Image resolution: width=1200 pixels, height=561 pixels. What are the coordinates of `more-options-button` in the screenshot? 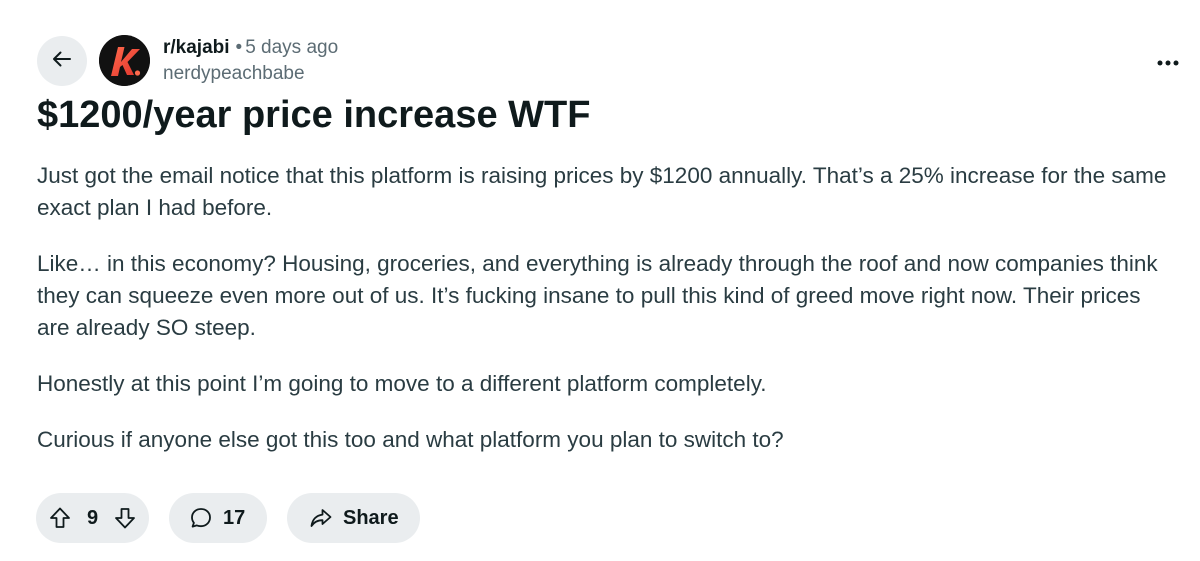 It's located at (1168, 62).